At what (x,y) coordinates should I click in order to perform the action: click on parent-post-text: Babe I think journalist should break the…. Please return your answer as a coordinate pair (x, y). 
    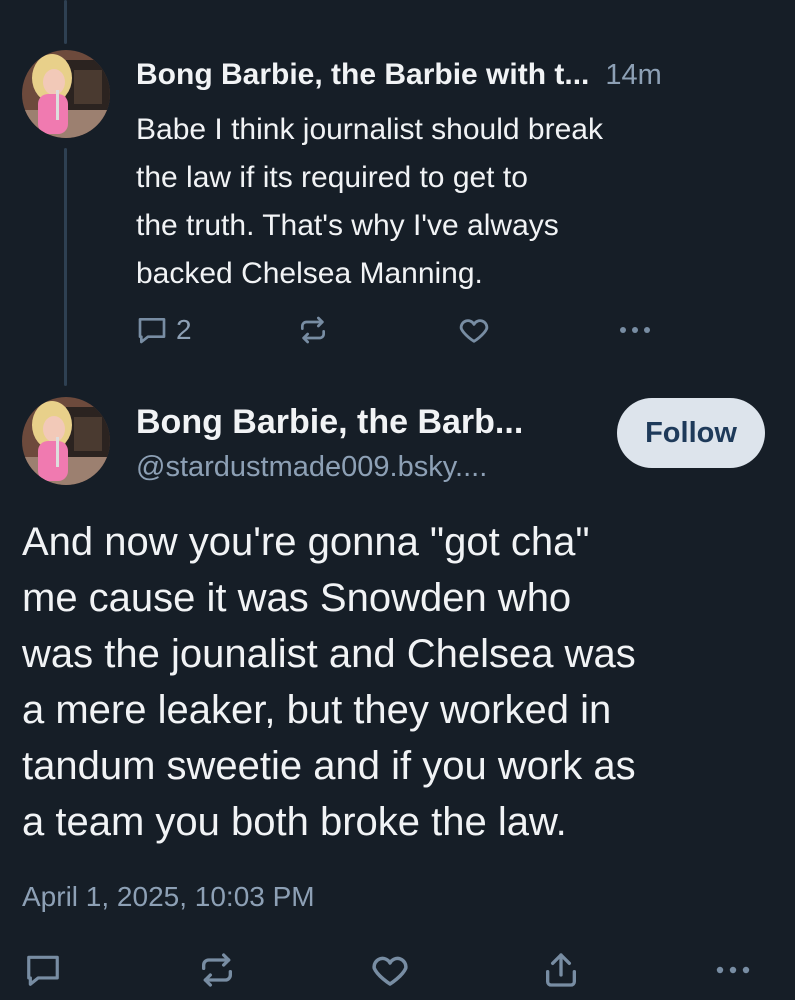
    Looking at the image, I should click on (369, 201).